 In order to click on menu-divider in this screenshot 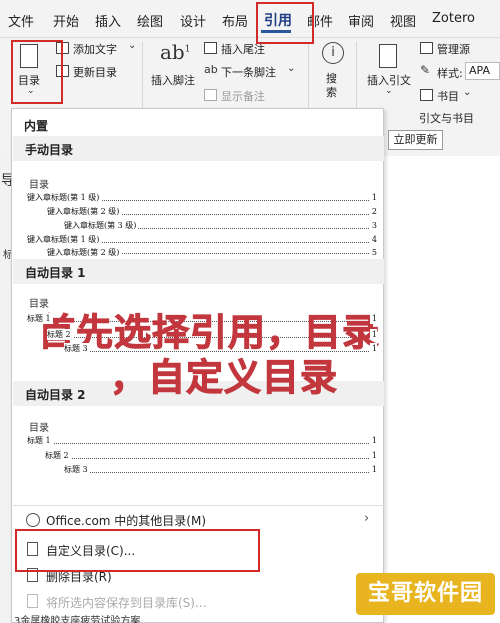, I will do `click(198, 505)`.